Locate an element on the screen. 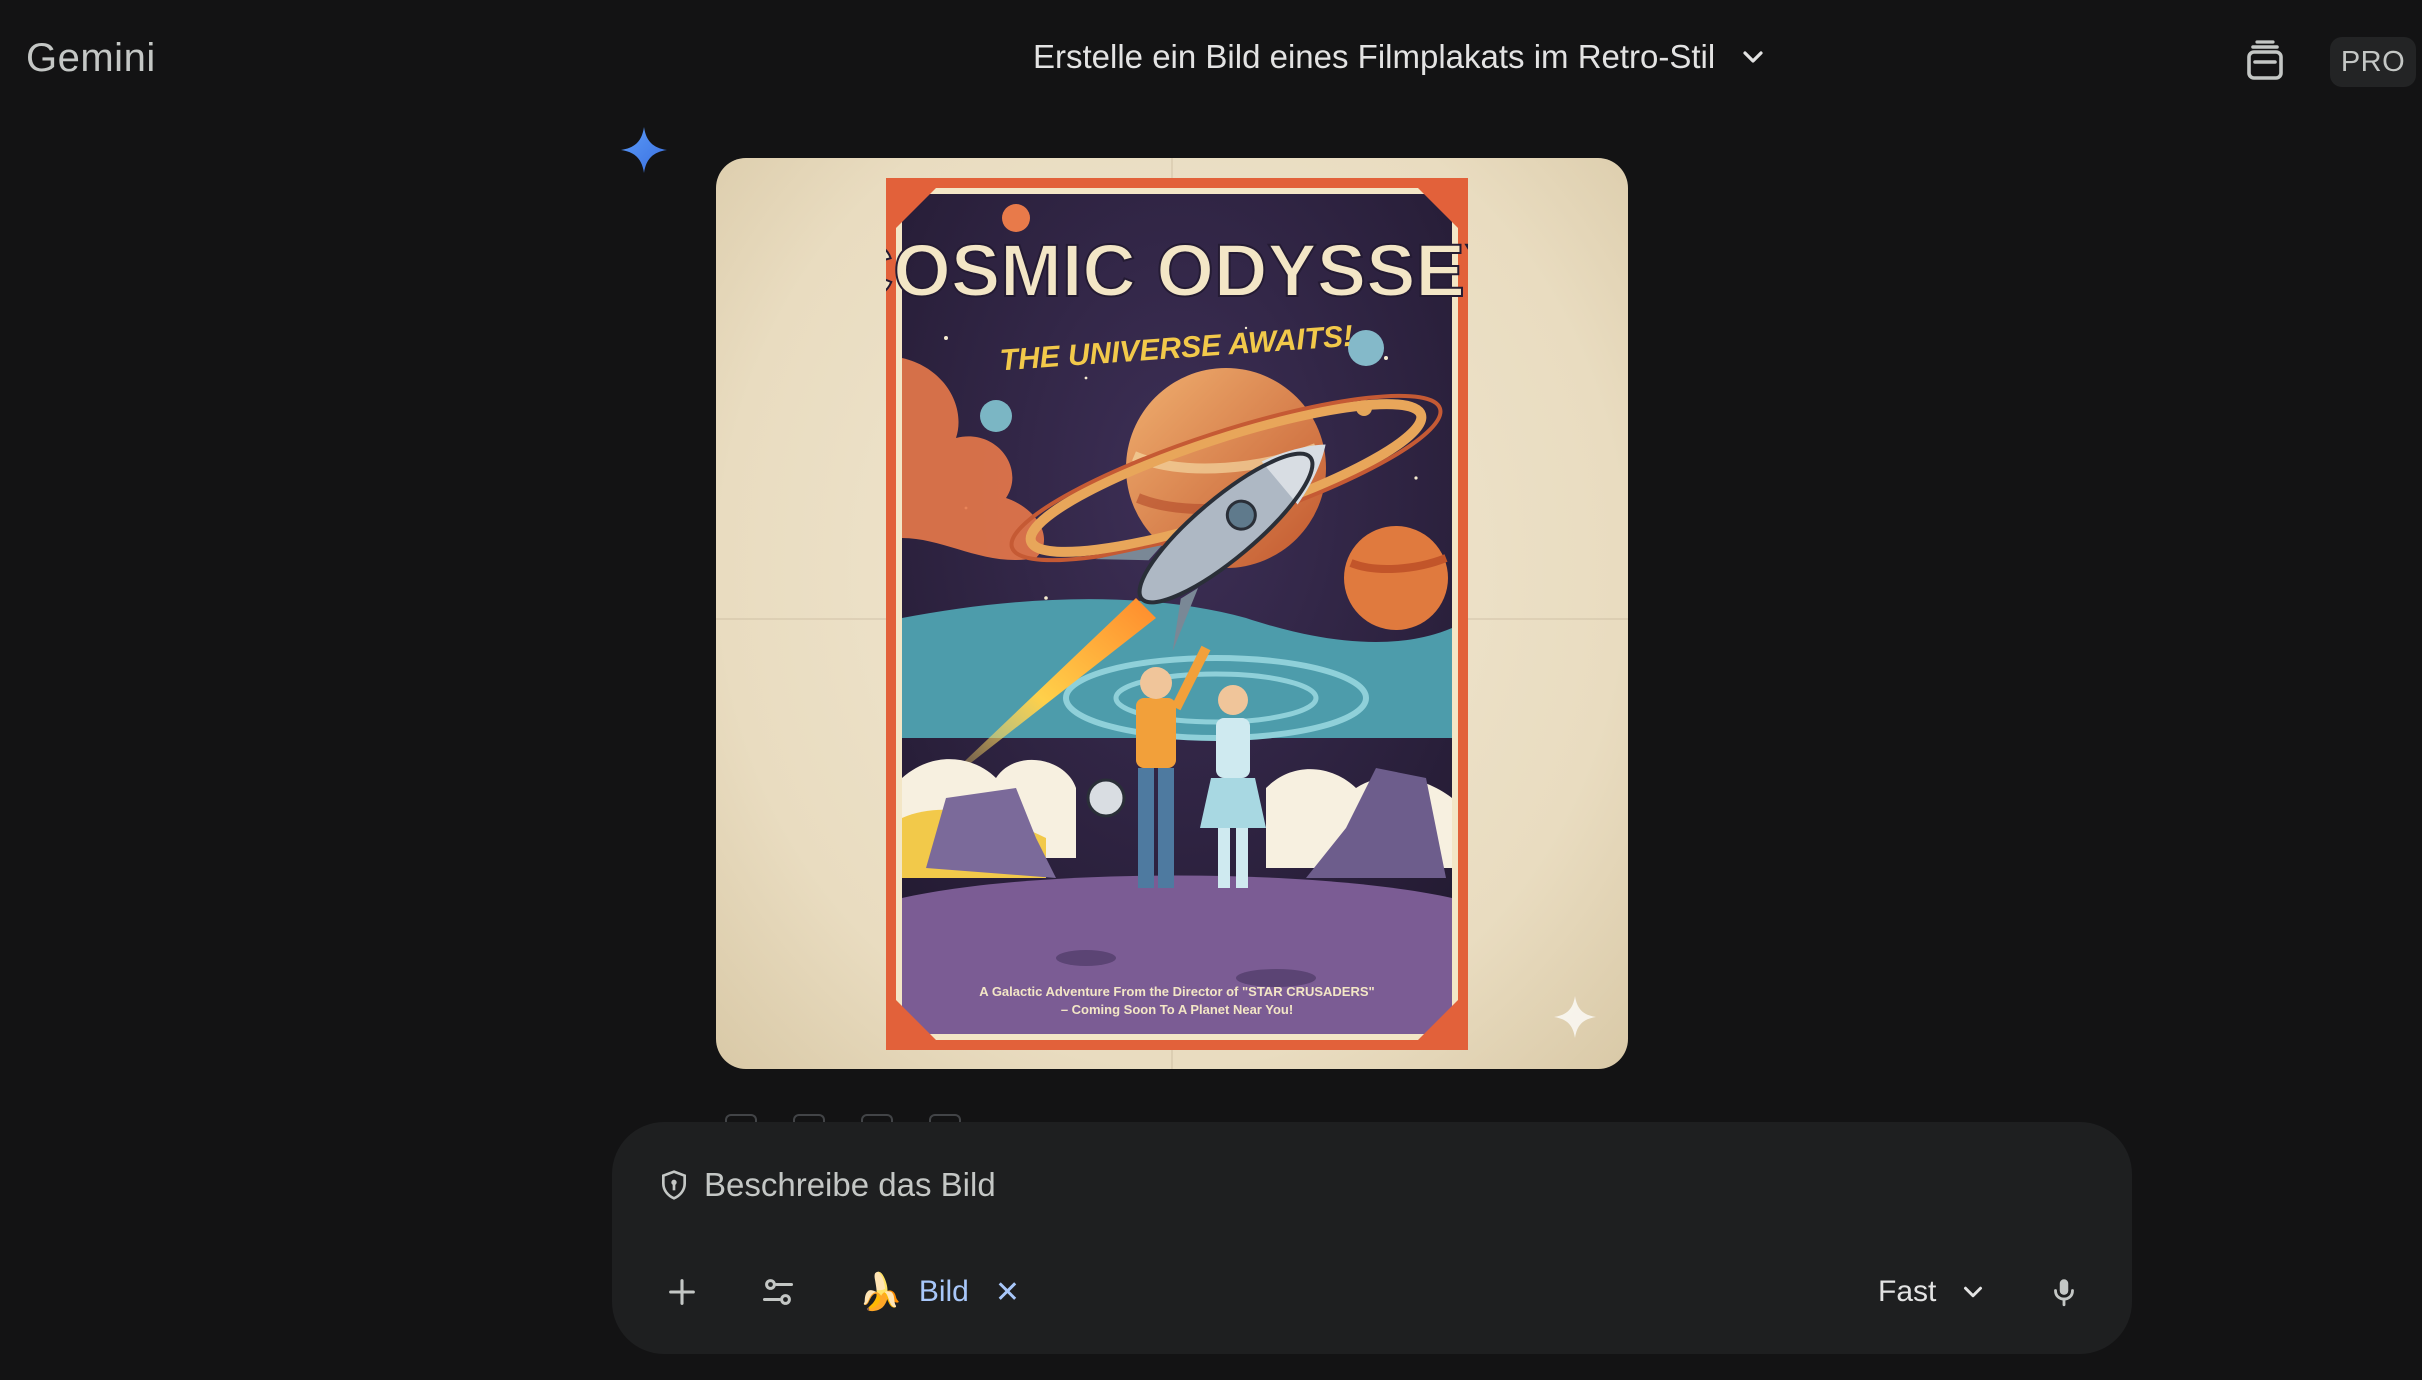 The image size is (2422, 1380). image-tool-chip: 🍌 Bild ✕ is located at coordinates (939, 1292).